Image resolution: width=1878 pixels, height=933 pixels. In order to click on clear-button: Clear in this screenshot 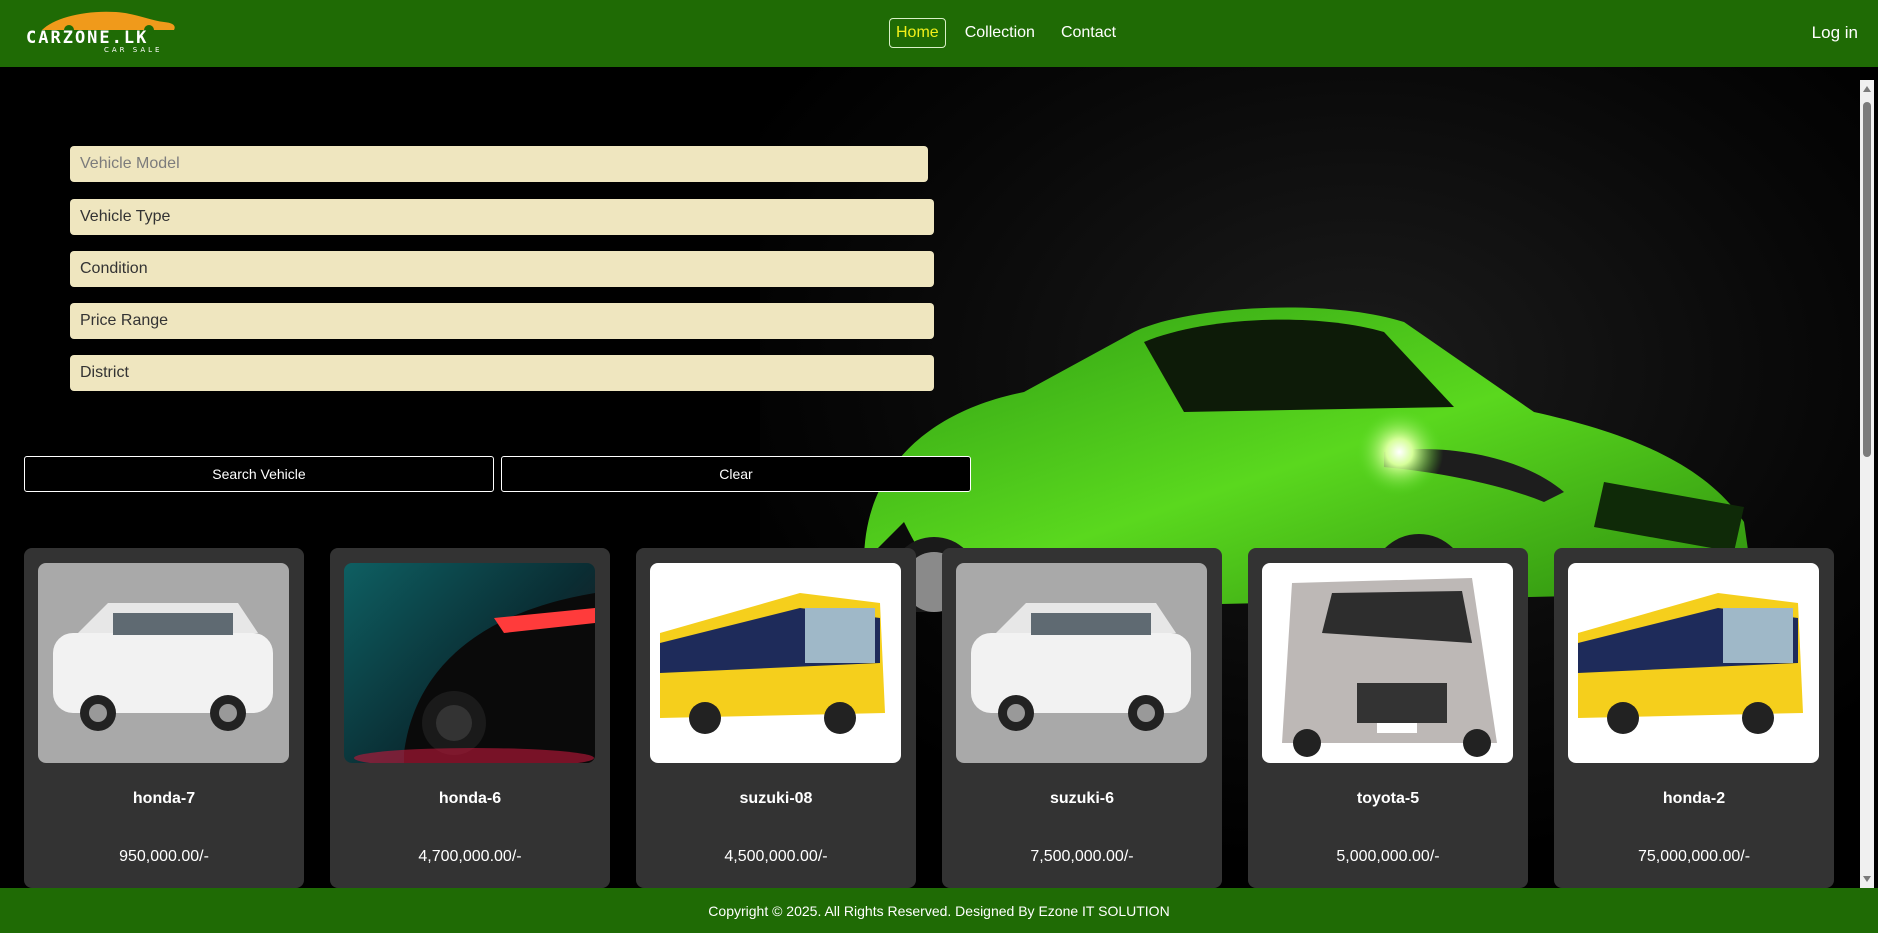, I will do `click(736, 474)`.